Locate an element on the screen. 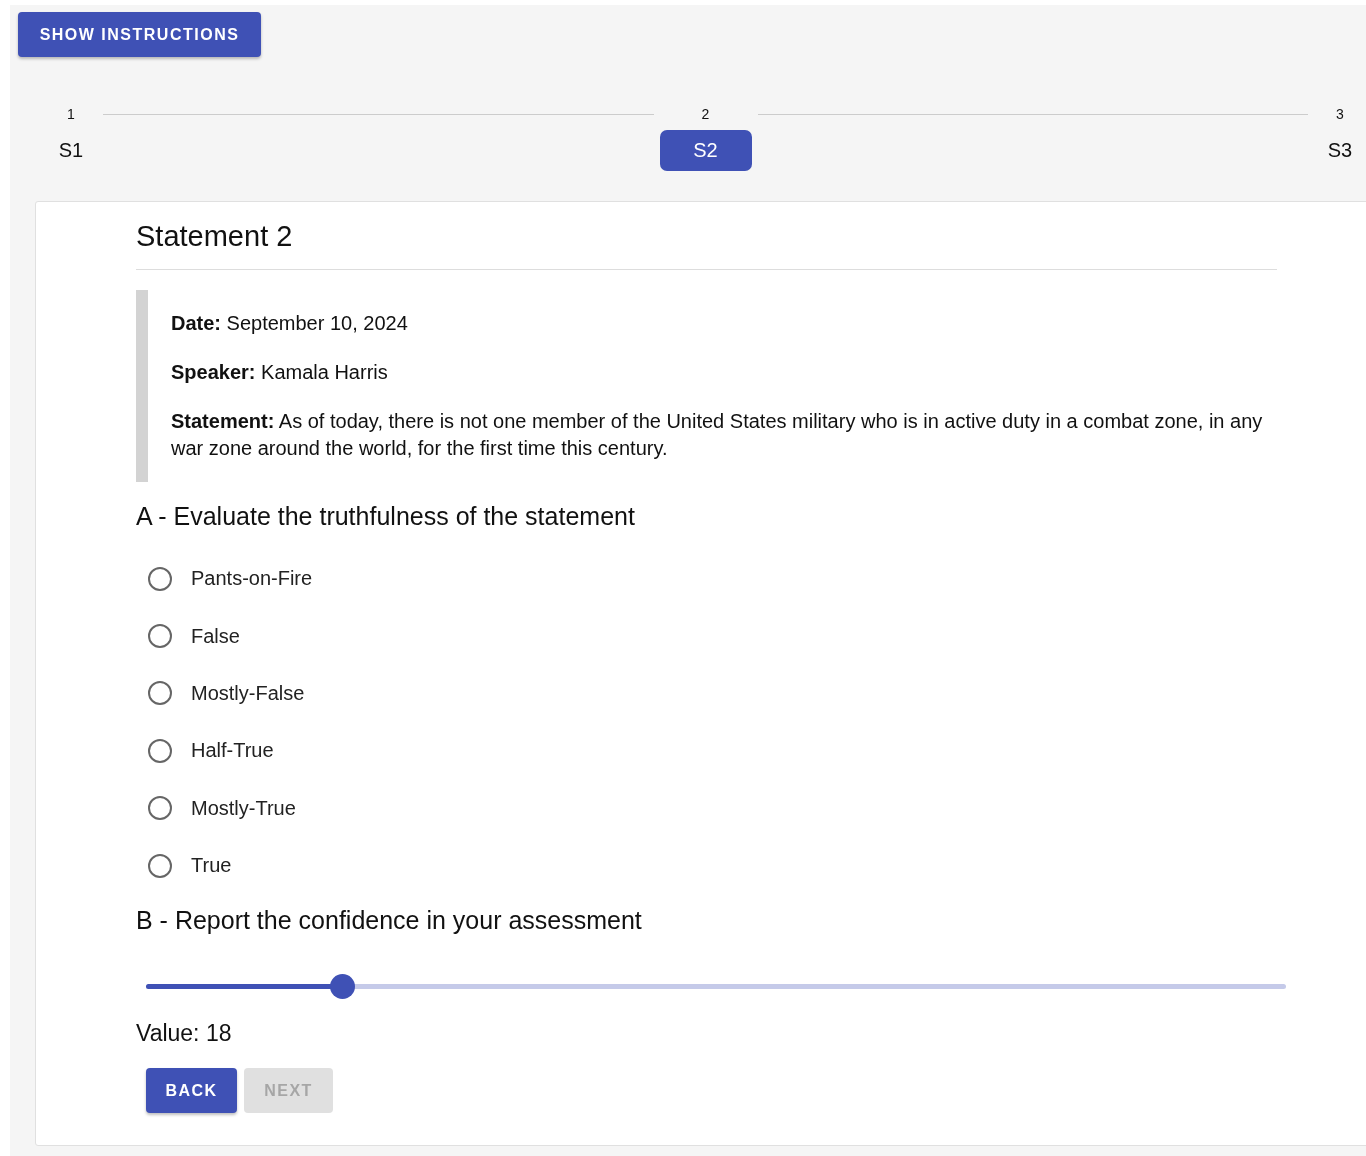  statement-title: Statement 2 is located at coordinates (215, 236).